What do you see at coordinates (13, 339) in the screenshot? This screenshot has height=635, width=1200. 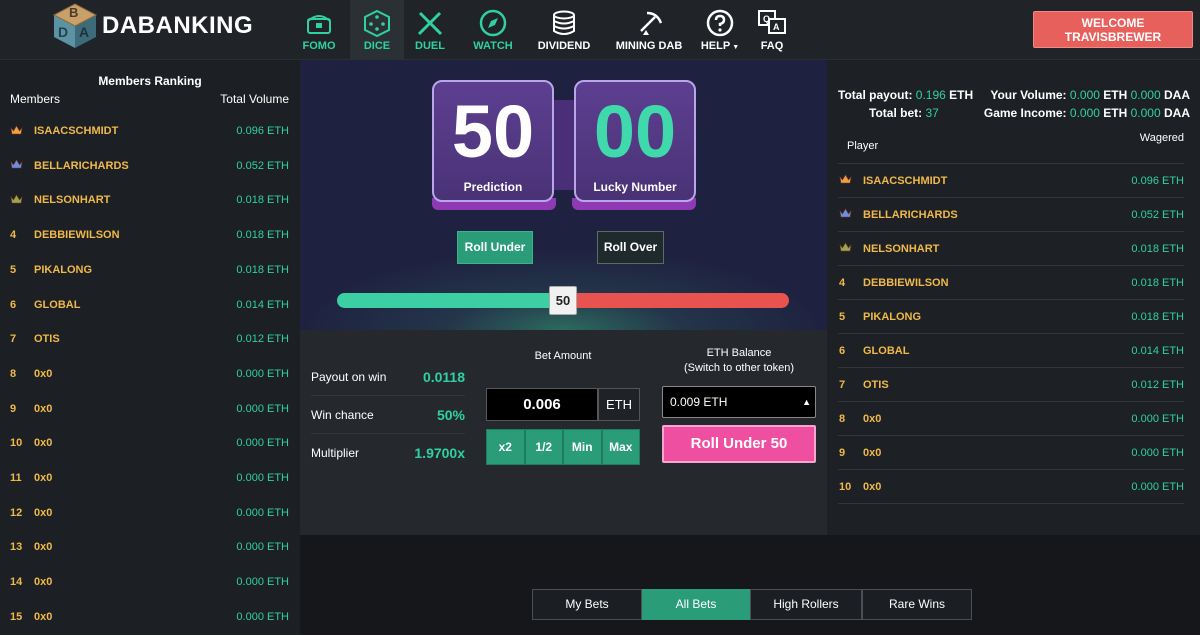 I see `rank-number: 7` at bounding box center [13, 339].